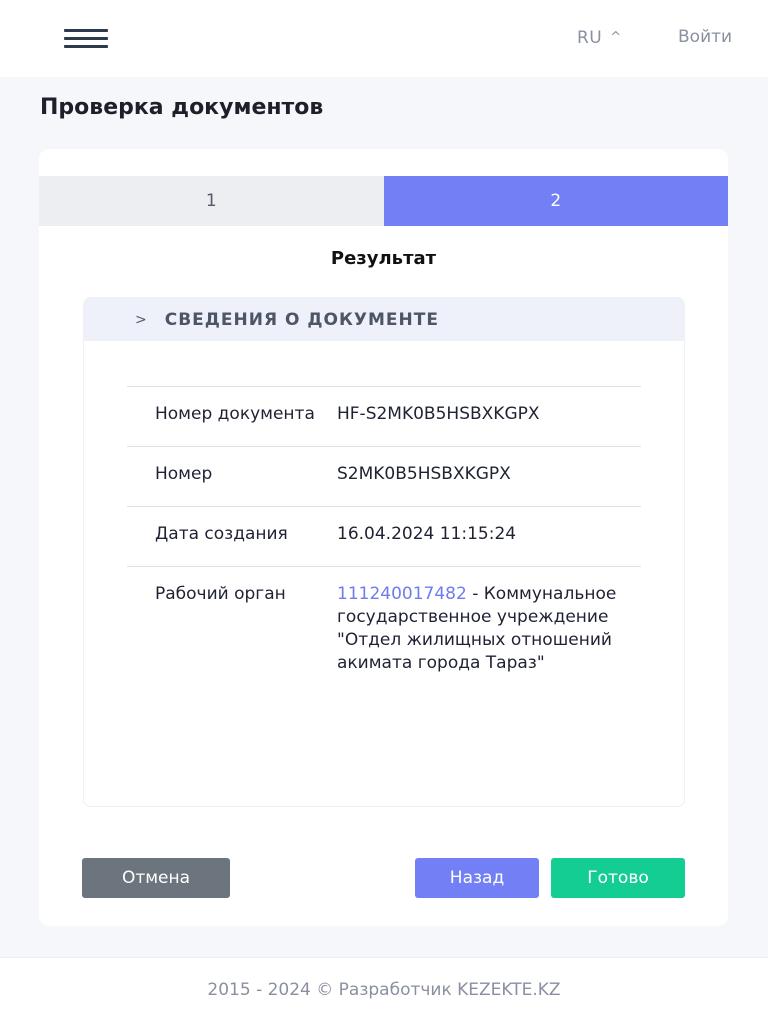 The width and height of the screenshot is (768, 1025). Describe the element at coordinates (616, 37) in the screenshot. I see `chevron-up-icon: ^` at that location.